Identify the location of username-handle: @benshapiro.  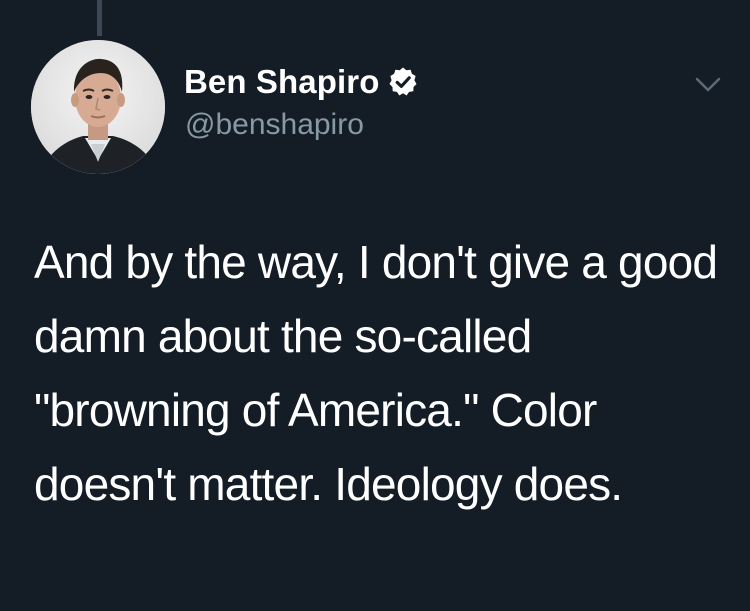
(274, 125).